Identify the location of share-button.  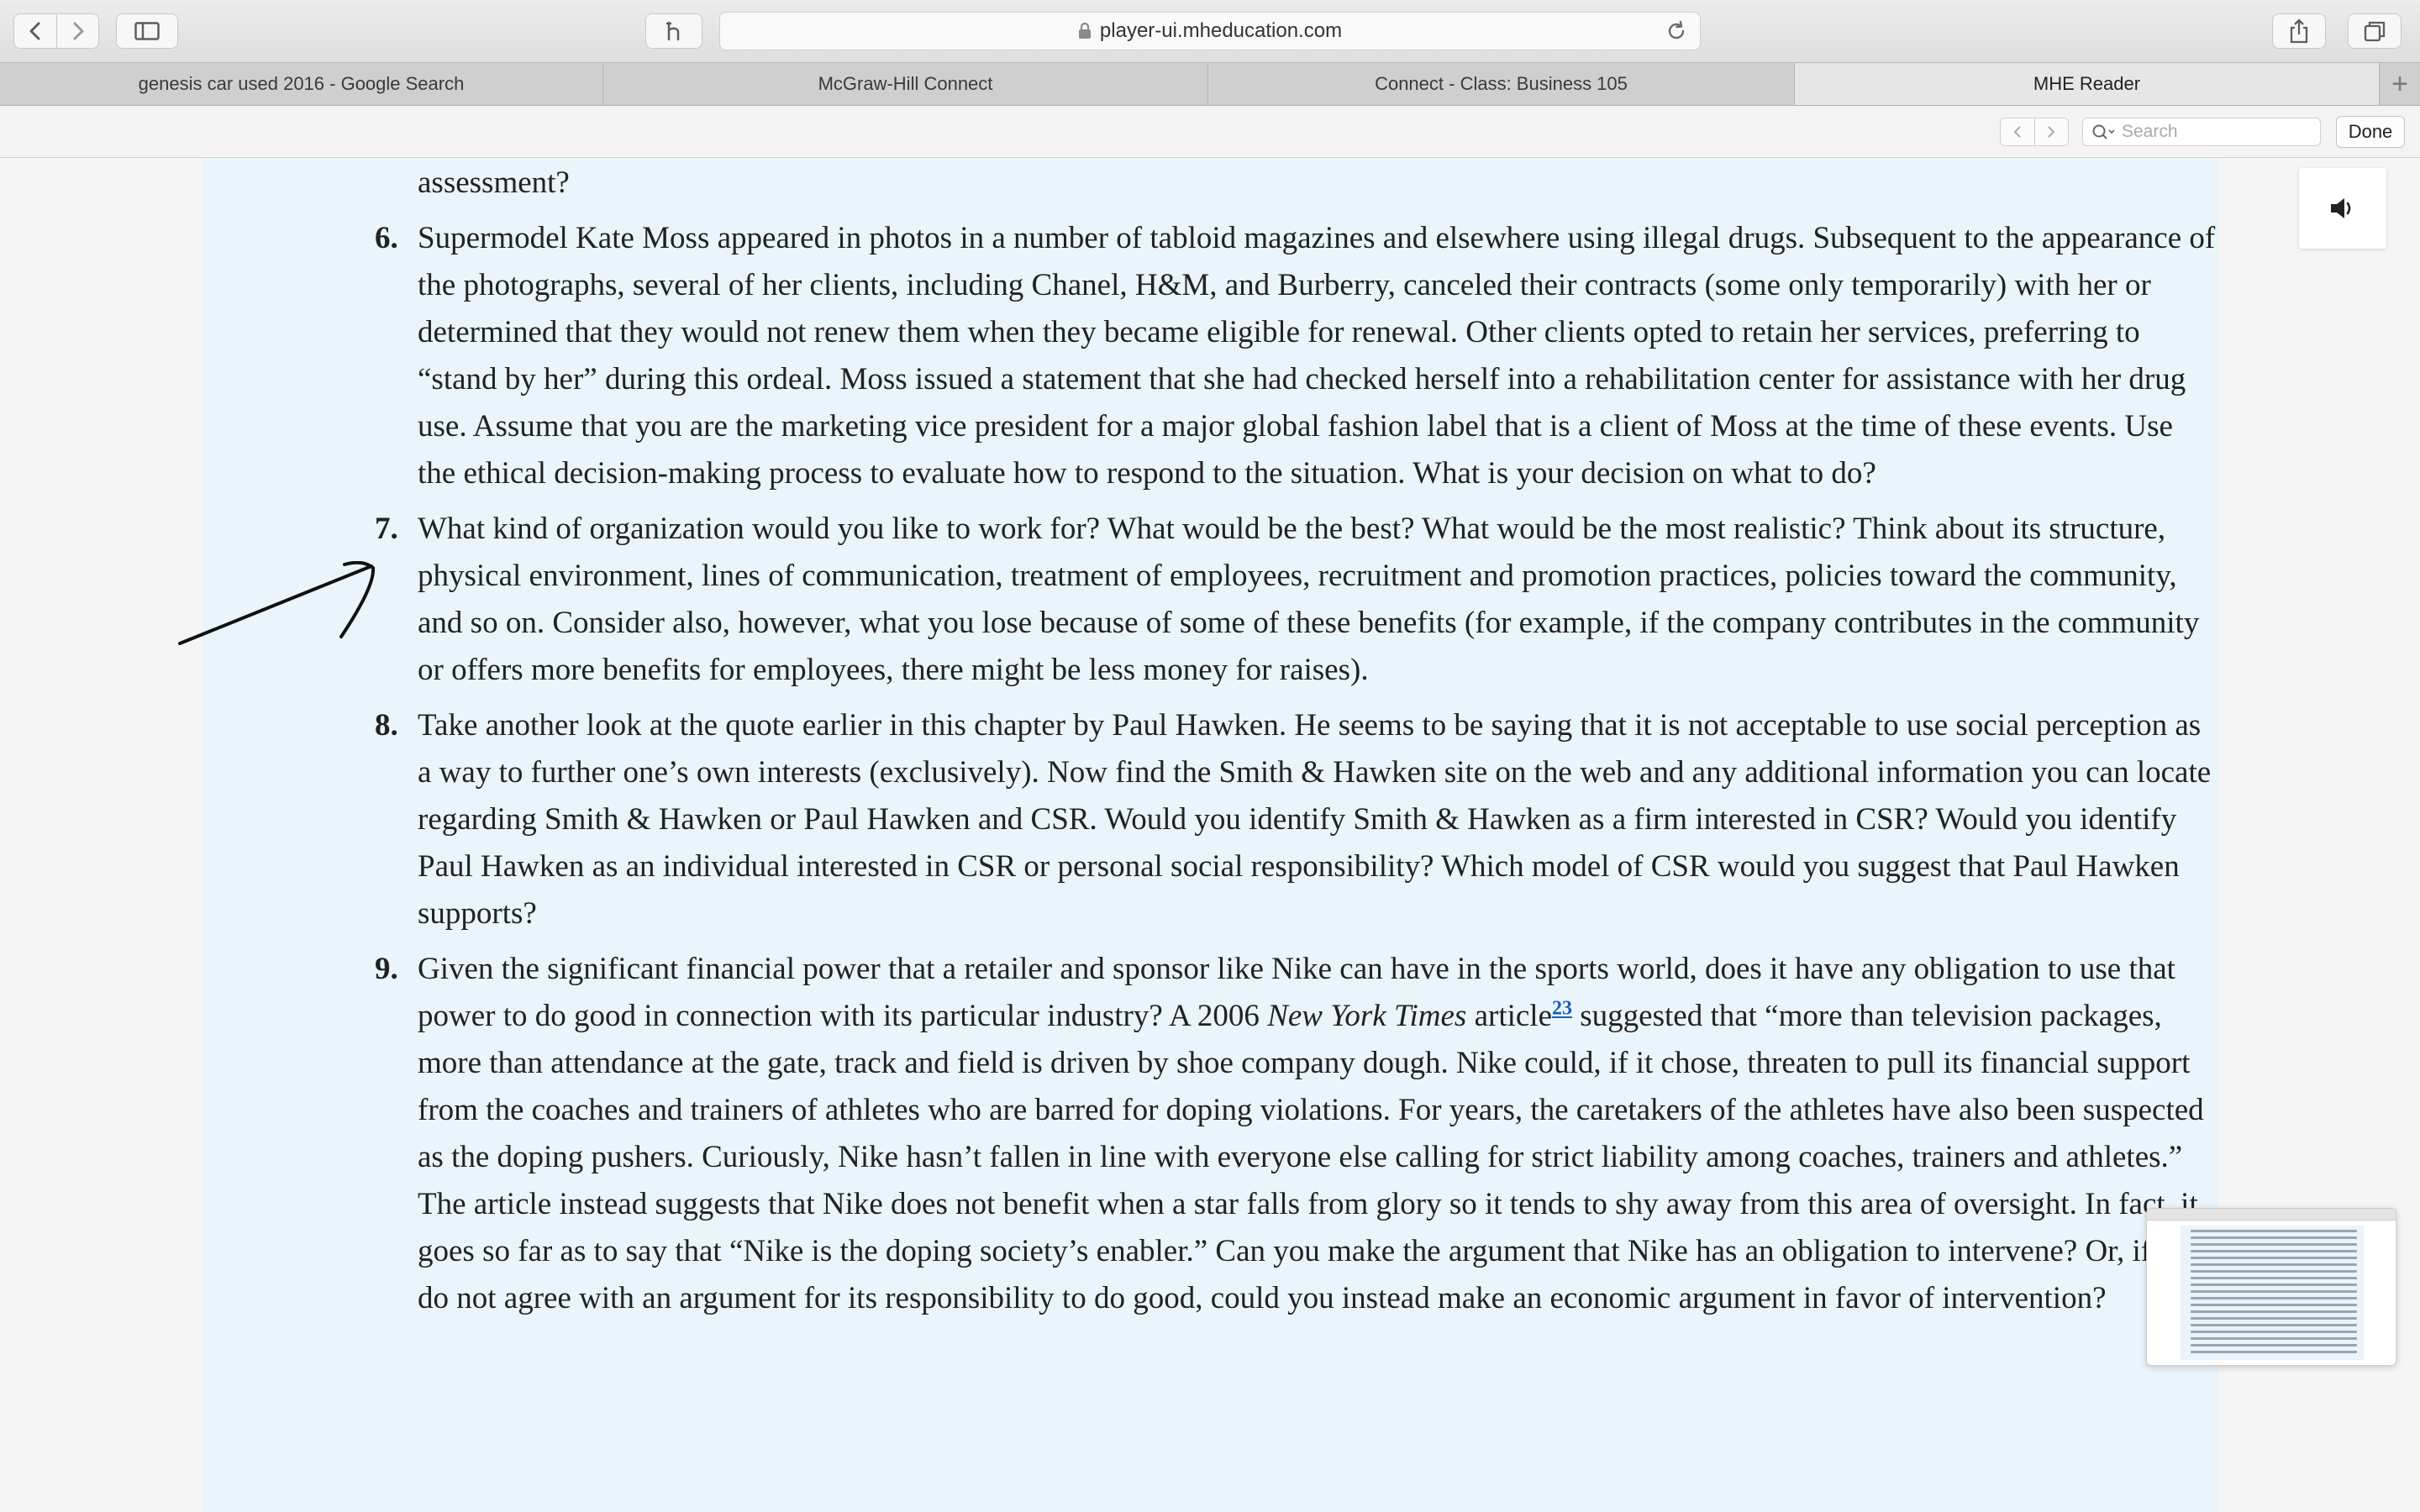
(2299, 31).